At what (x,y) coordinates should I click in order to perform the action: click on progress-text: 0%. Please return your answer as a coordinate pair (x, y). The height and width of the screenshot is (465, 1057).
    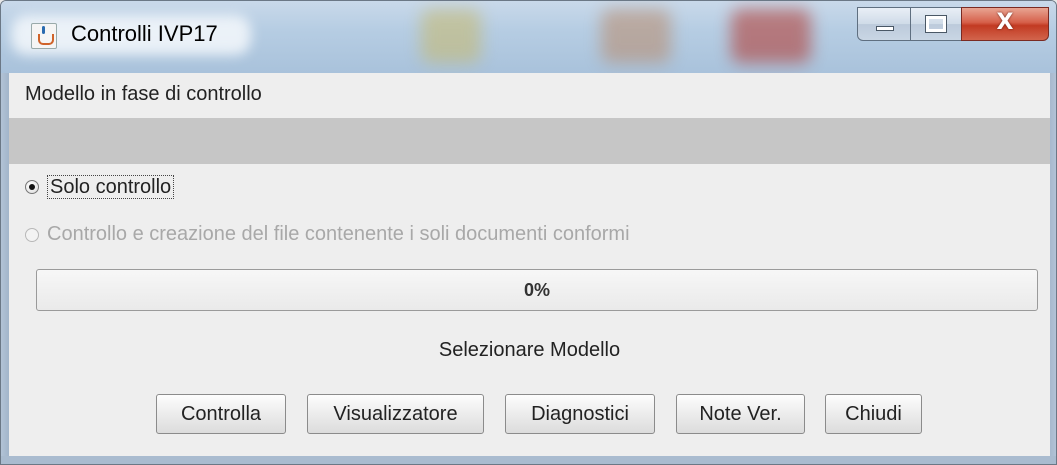
    Looking at the image, I should click on (536, 289).